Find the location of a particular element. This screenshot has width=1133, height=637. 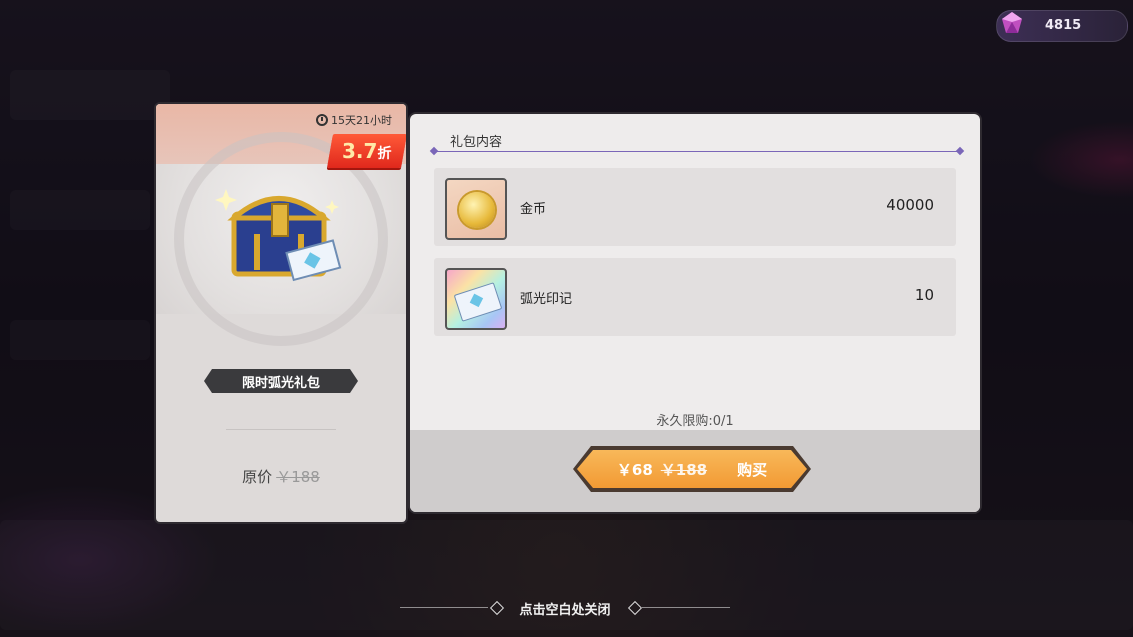

list-item: 金币 40000 is located at coordinates (695, 207).